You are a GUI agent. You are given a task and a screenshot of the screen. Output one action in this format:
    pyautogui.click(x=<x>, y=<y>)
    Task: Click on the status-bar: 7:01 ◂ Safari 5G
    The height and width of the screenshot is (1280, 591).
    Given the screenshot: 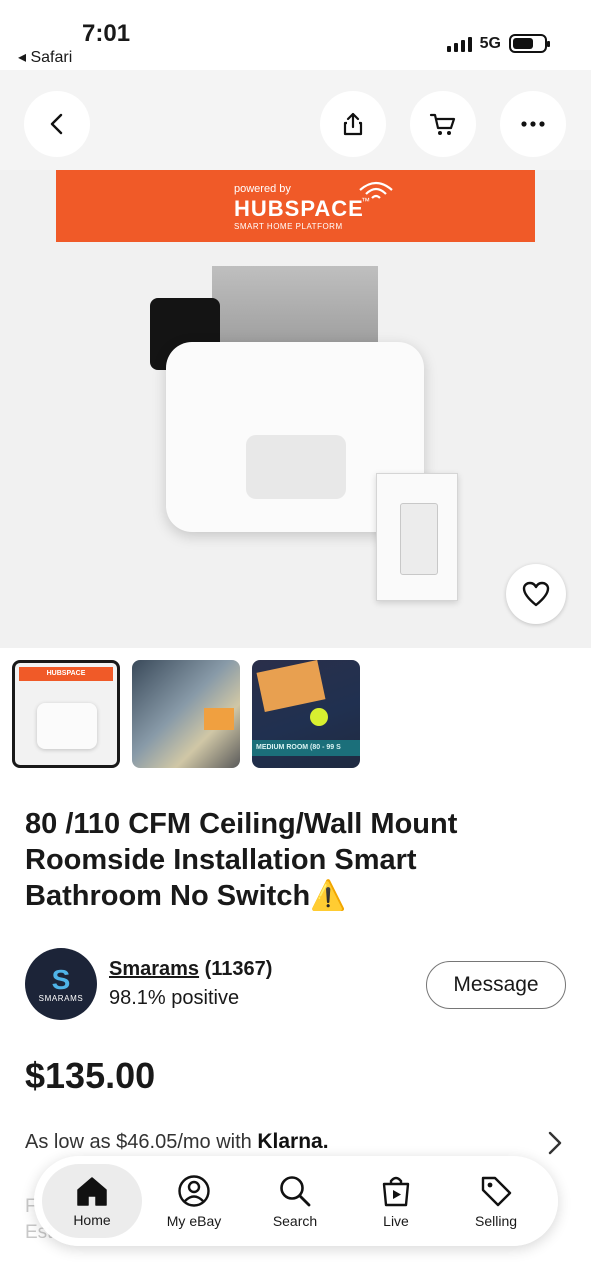 What is the action you would take?
    pyautogui.click(x=295, y=35)
    